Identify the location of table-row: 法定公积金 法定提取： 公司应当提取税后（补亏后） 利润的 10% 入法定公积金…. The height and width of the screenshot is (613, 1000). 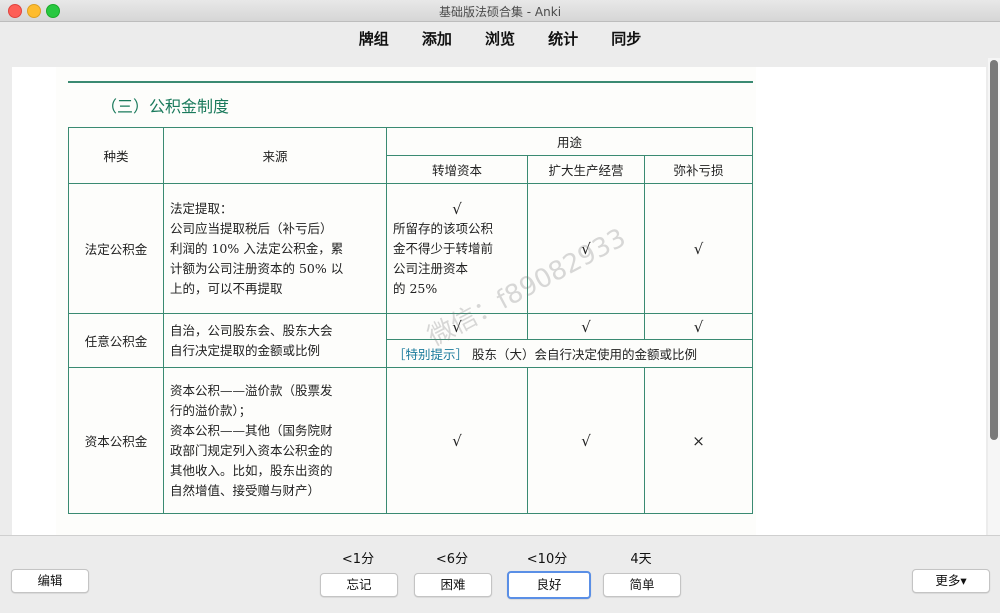
(410, 248).